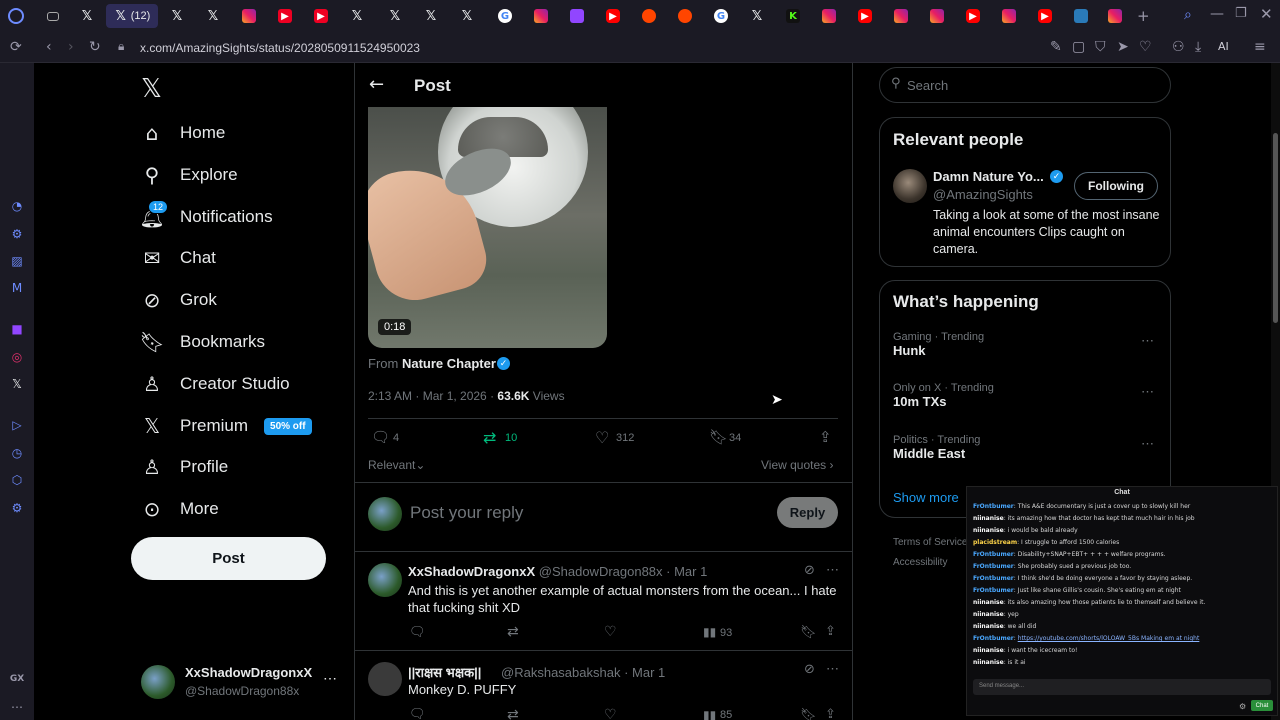  Describe the element at coordinates (807, 512) in the screenshot. I see `reply-button: Reply` at that location.